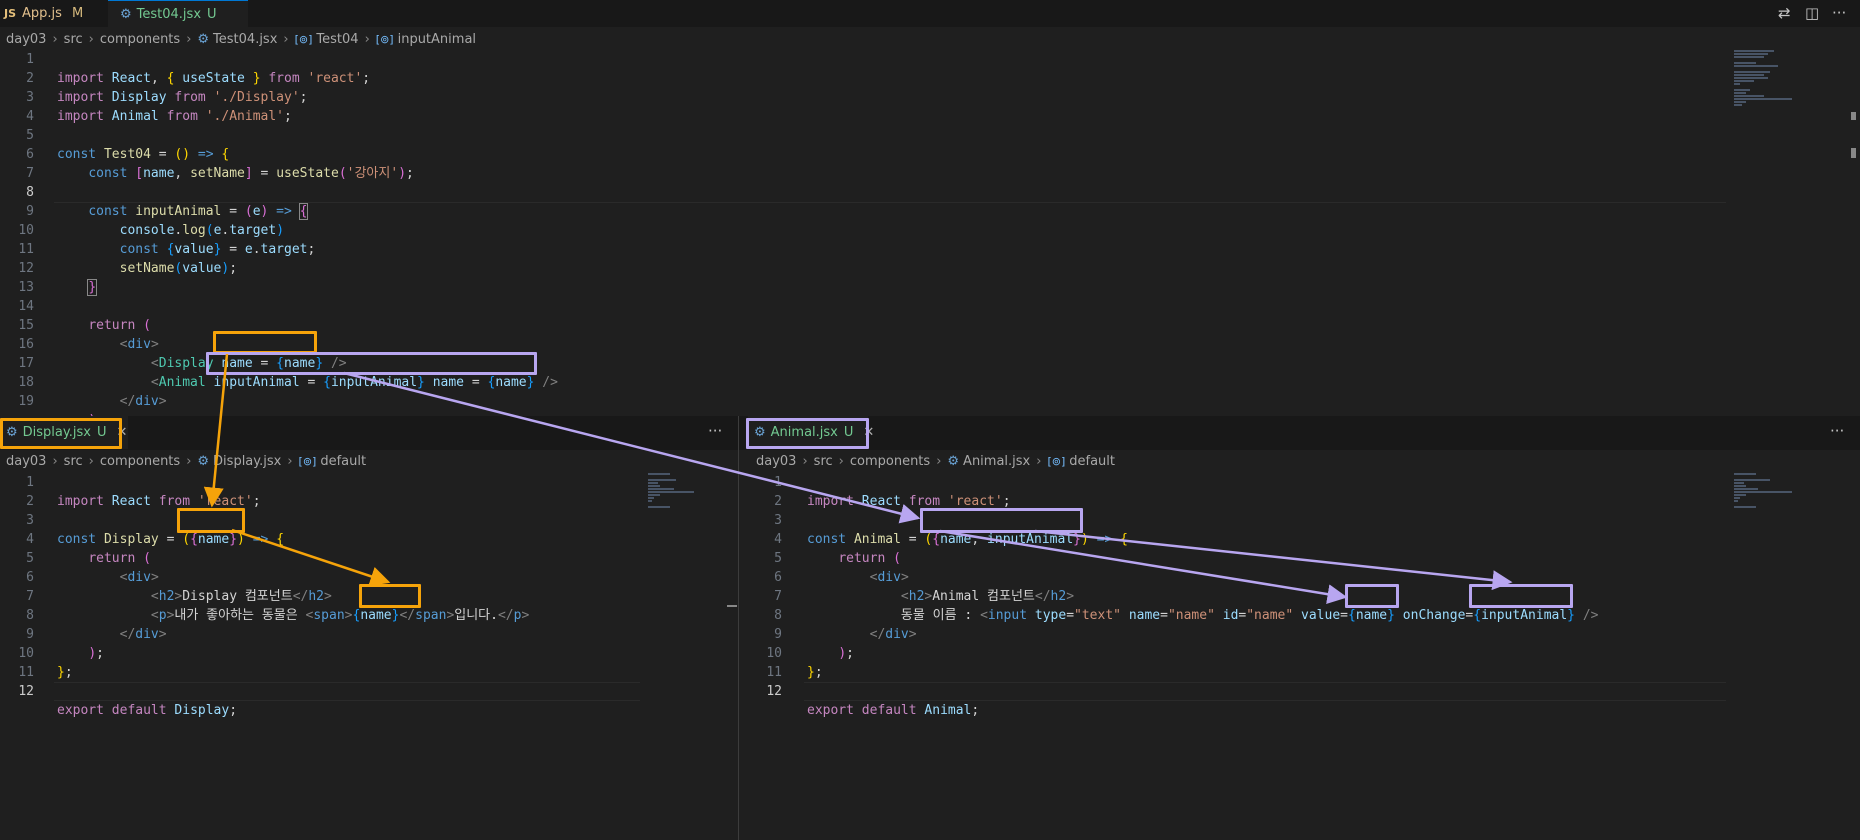 Image resolution: width=1860 pixels, height=840 pixels. What do you see at coordinates (1273, 560) in the screenshot?
I see `arrow-animal-onchange` at bounding box center [1273, 560].